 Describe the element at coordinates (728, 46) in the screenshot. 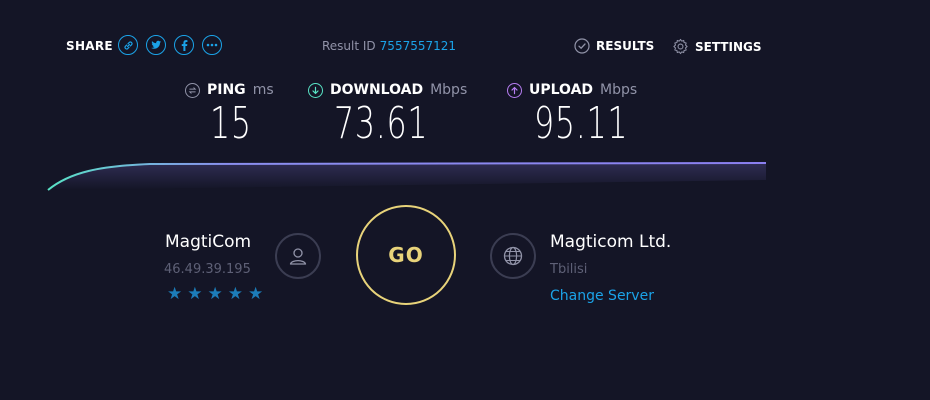

I see `settings-label: SETTINGS` at that location.